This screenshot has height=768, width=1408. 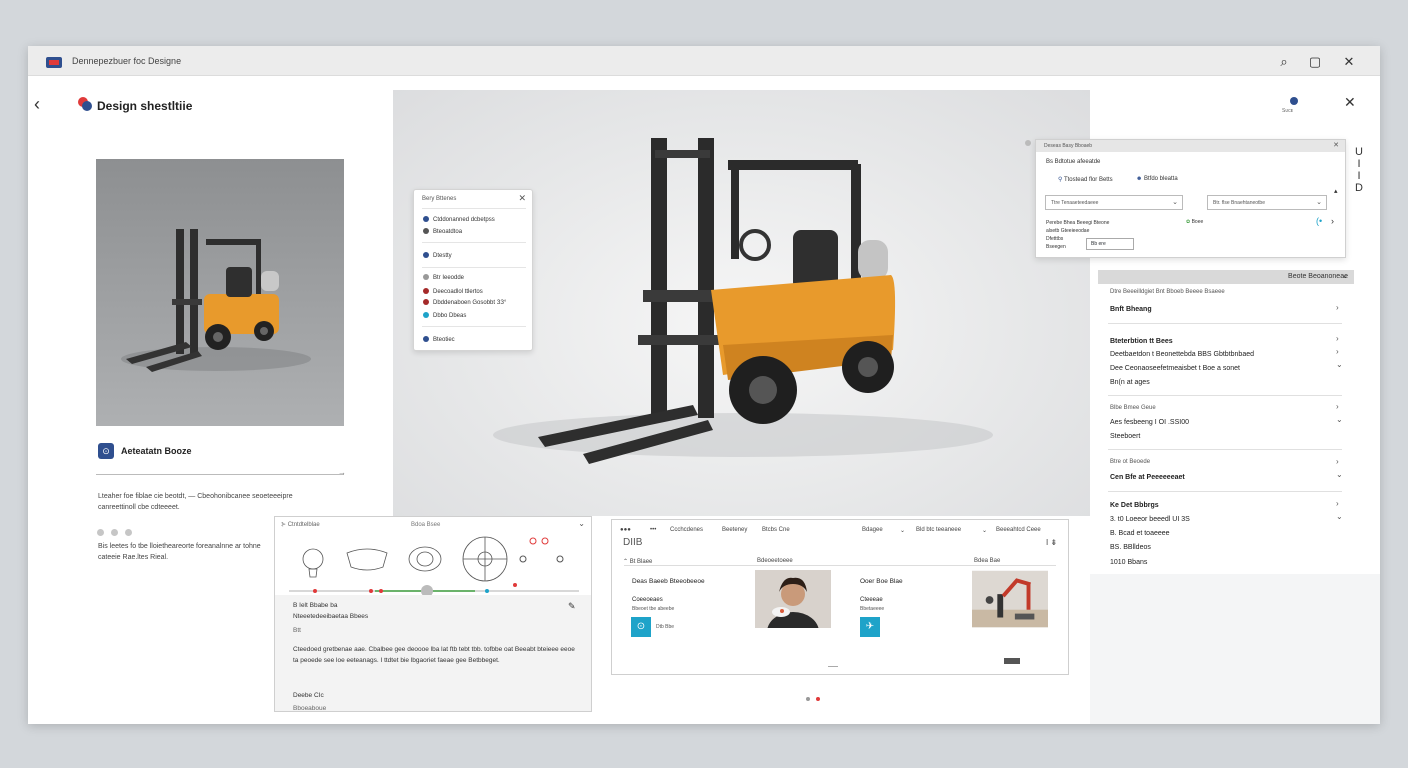 I want to click on details-footer-2: Bboeaboue, so click(x=310, y=708).